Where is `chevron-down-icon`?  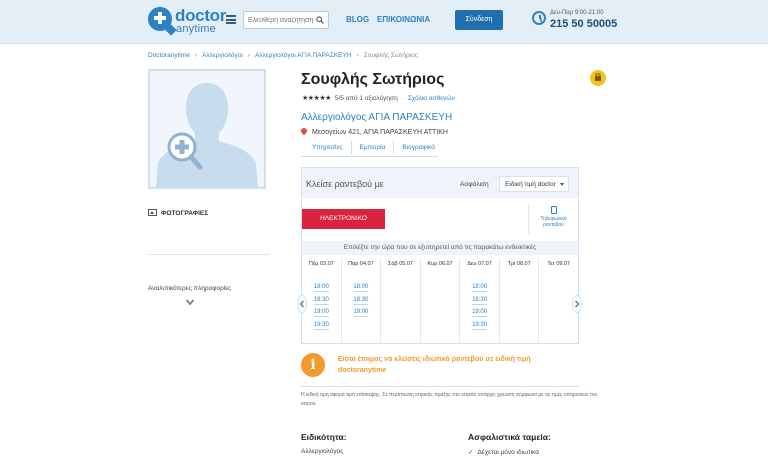
chevron-down-icon is located at coordinates (190, 302).